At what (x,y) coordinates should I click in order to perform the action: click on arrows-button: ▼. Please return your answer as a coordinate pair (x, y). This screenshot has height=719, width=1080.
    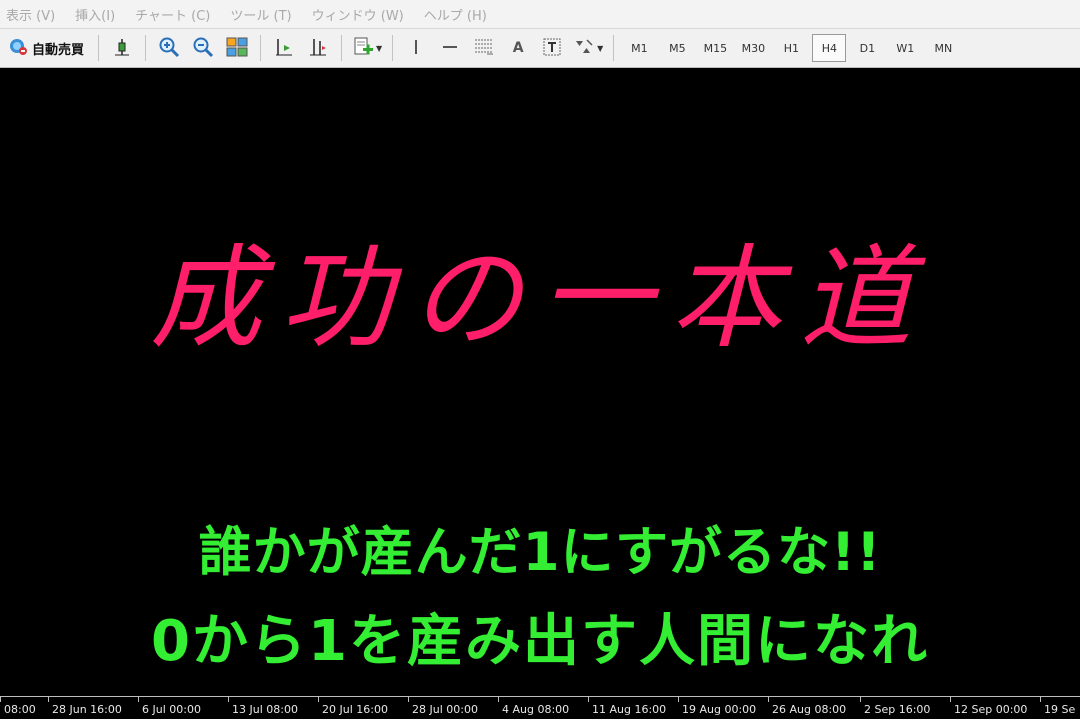
    Looking at the image, I should click on (588, 48).